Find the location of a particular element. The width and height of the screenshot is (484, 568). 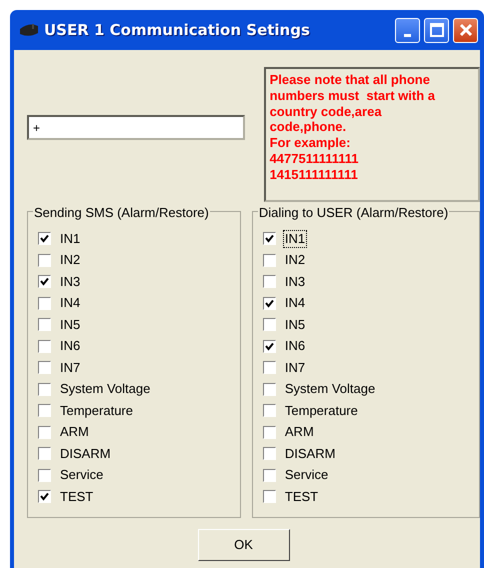

minimize-button is located at coordinates (407, 30).